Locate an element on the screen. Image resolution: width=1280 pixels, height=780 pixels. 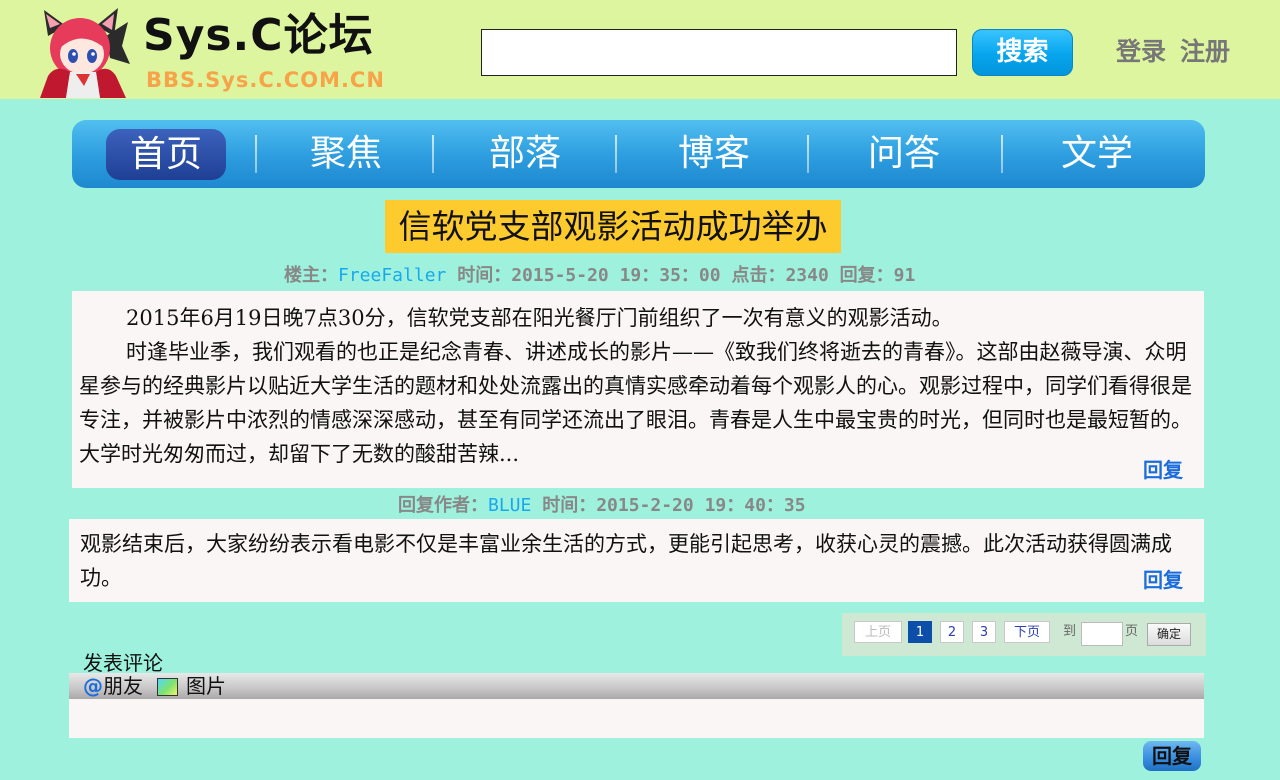
site-logo-title: Sys.C论坛 is located at coordinates (258, 36).